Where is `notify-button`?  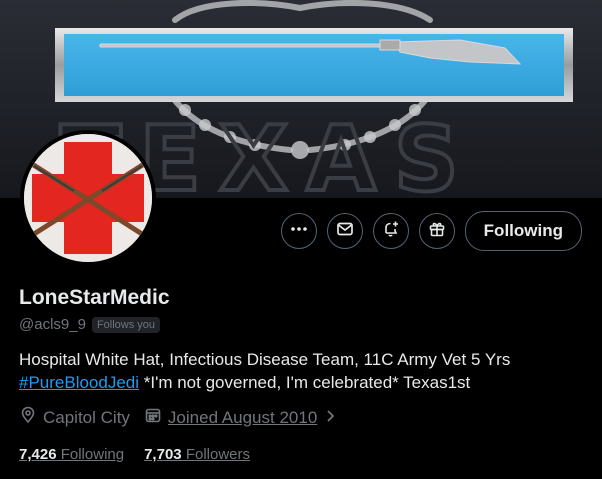
notify-button is located at coordinates (390, 231).